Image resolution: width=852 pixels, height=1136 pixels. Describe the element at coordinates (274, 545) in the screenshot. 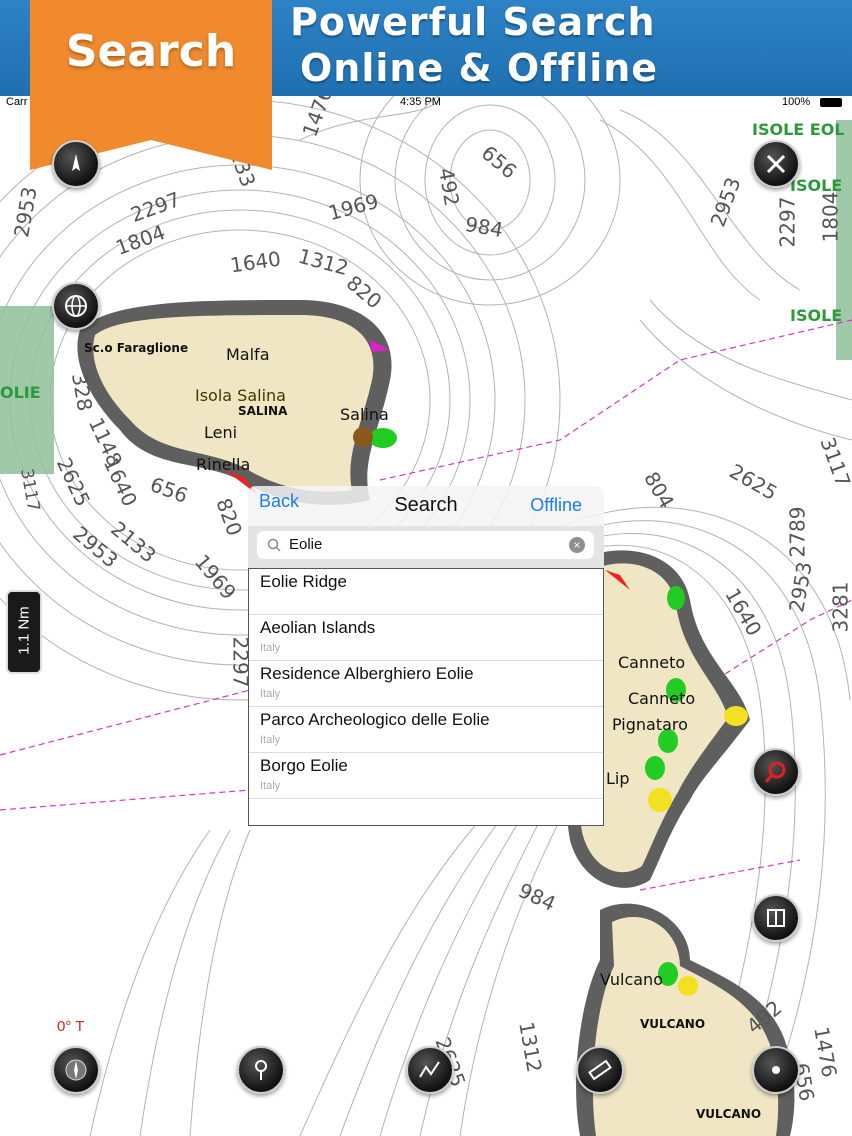

I see `search-icon` at that location.